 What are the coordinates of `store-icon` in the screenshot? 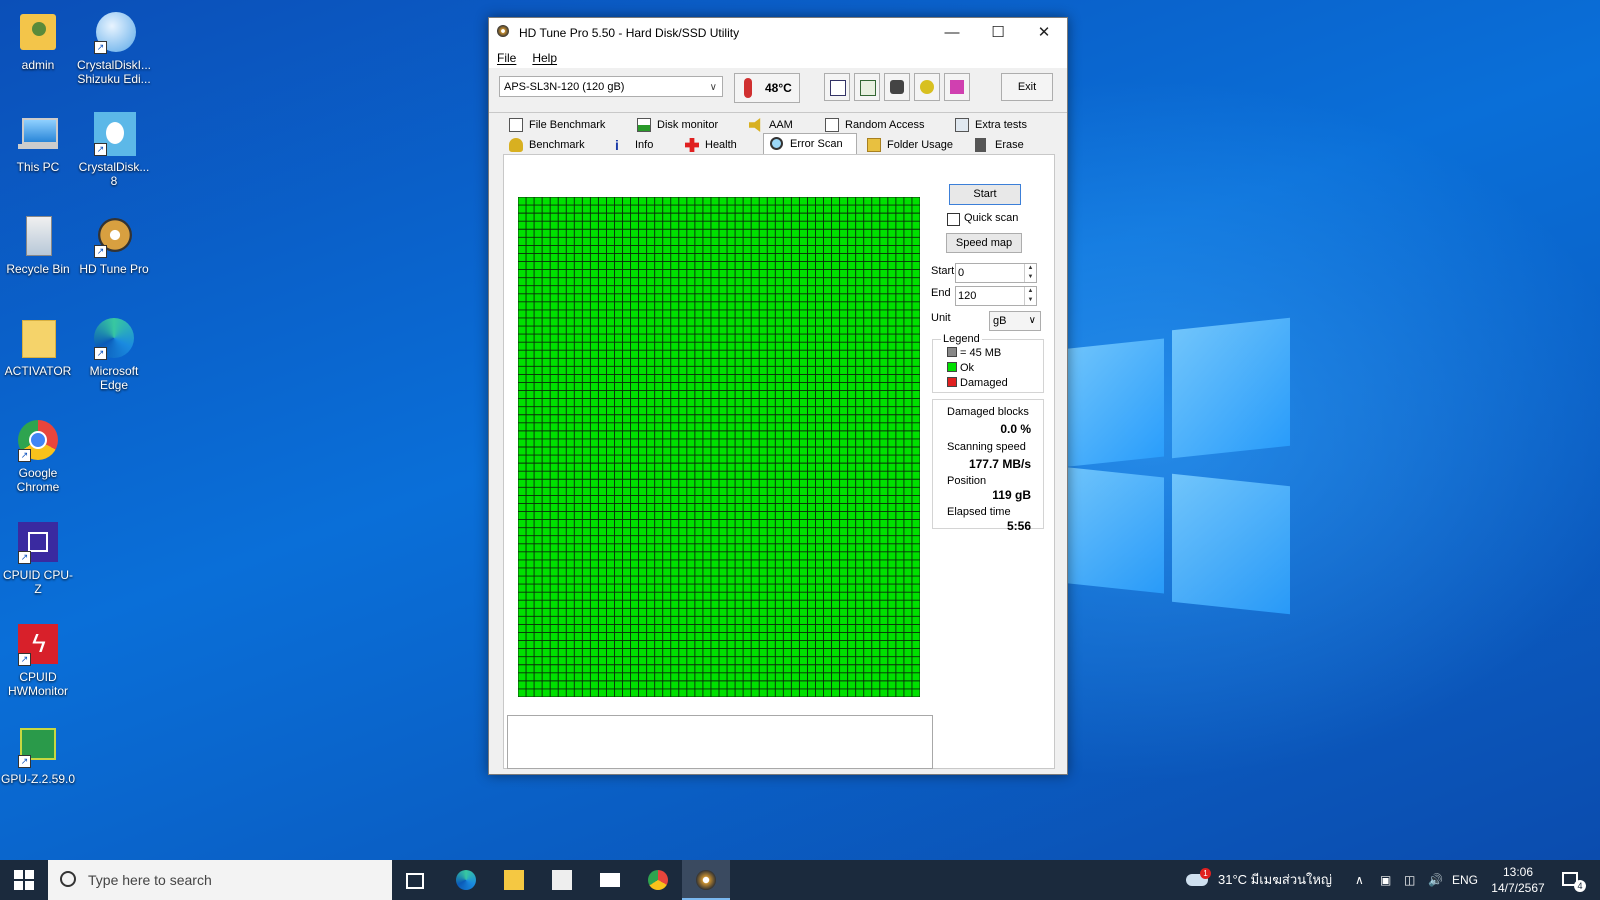 It's located at (562, 880).